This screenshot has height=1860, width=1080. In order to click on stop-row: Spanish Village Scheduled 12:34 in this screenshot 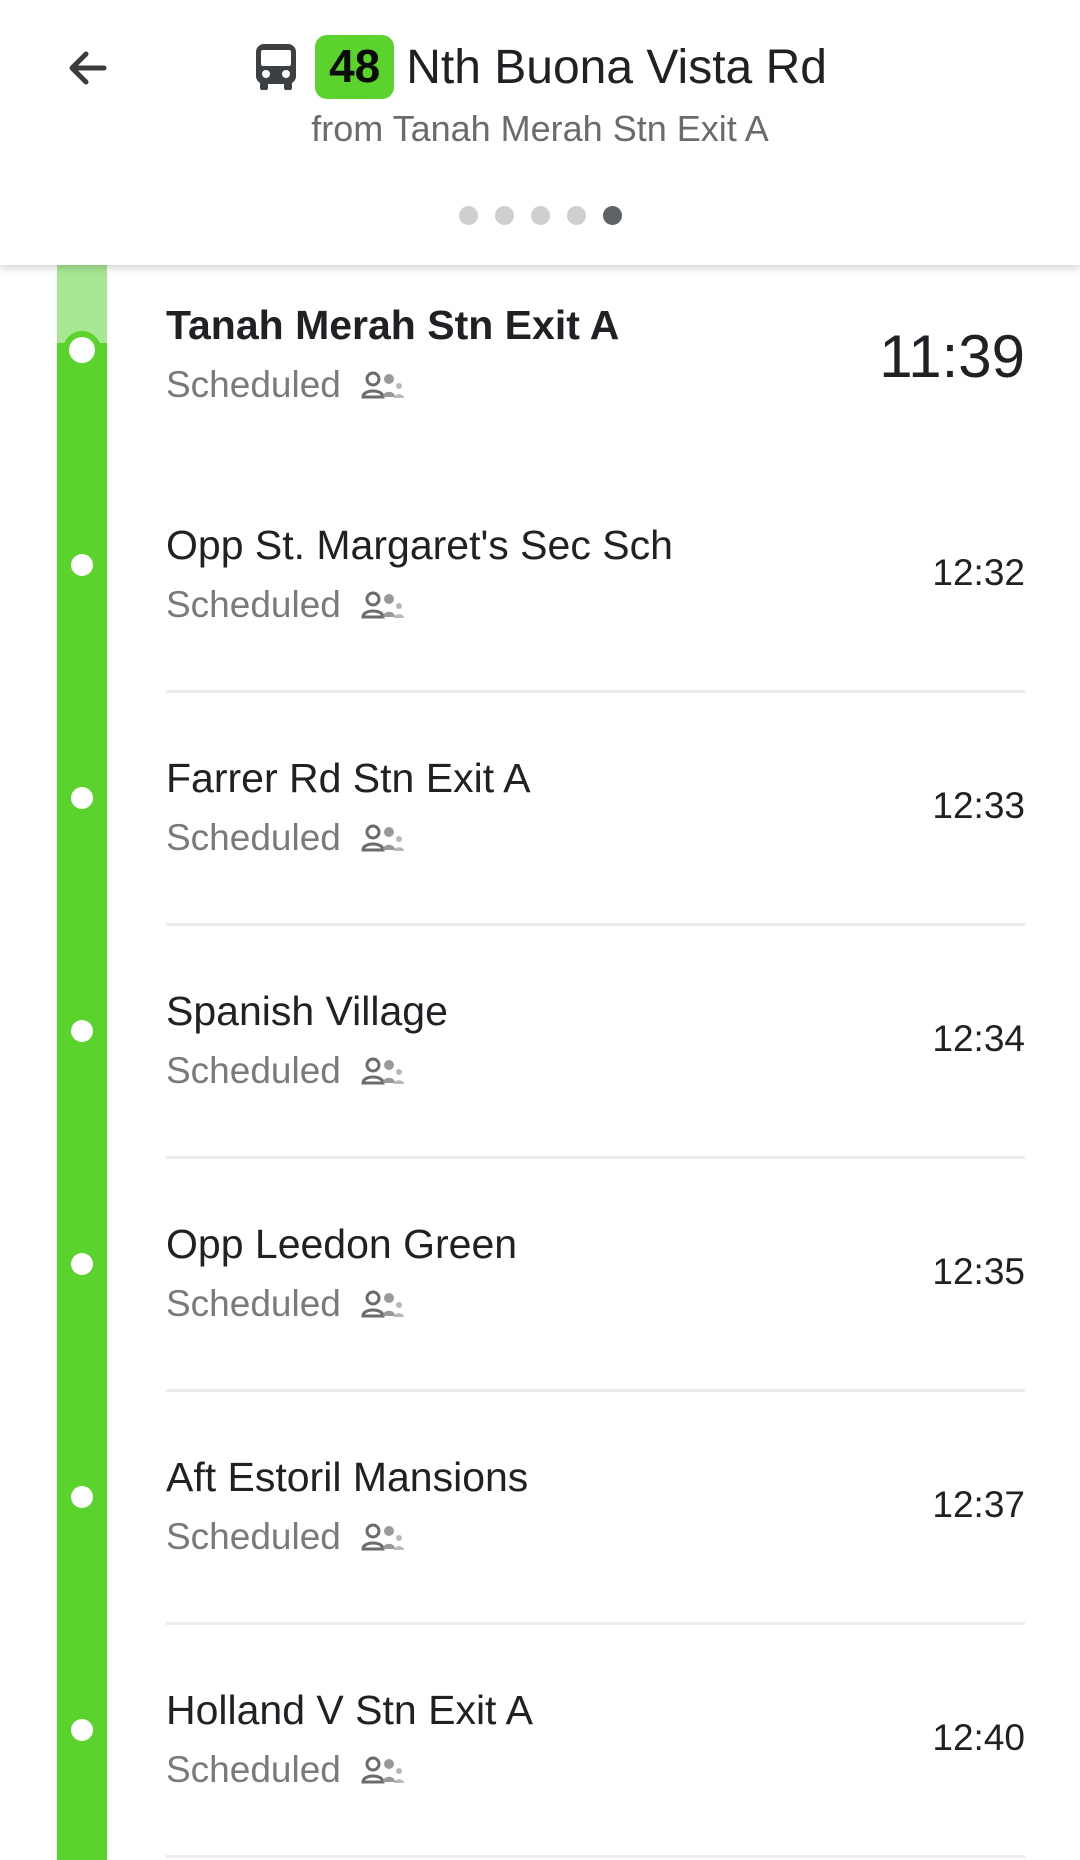, I will do `click(595, 1046)`.